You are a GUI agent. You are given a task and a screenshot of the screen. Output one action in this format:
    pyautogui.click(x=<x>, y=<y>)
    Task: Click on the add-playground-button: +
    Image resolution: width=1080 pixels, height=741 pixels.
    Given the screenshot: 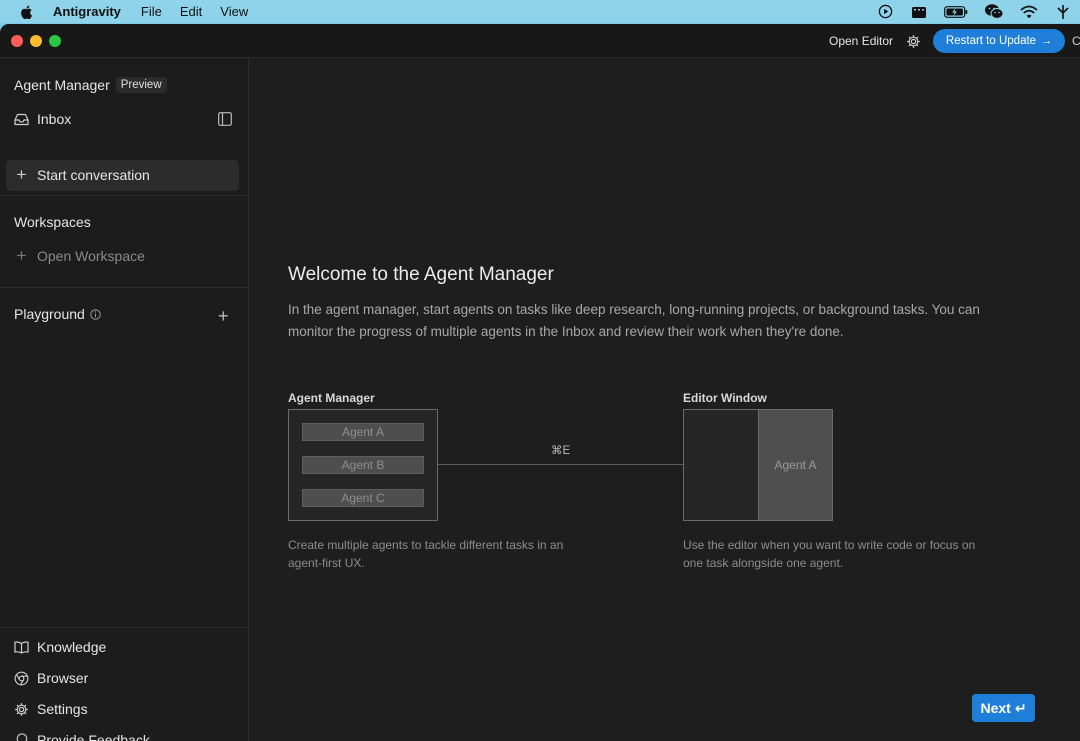 What is the action you would take?
    pyautogui.click(x=223, y=316)
    